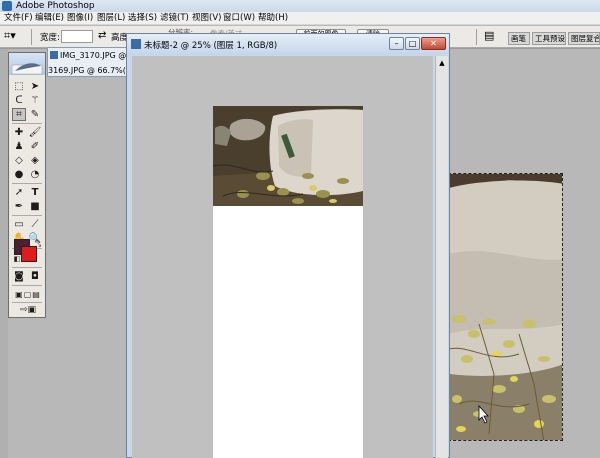  What do you see at coordinates (28, 310) in the screenshot?
I see `jump-to-imageready-icon: ⇨▣` at bounding box center [28, 310].